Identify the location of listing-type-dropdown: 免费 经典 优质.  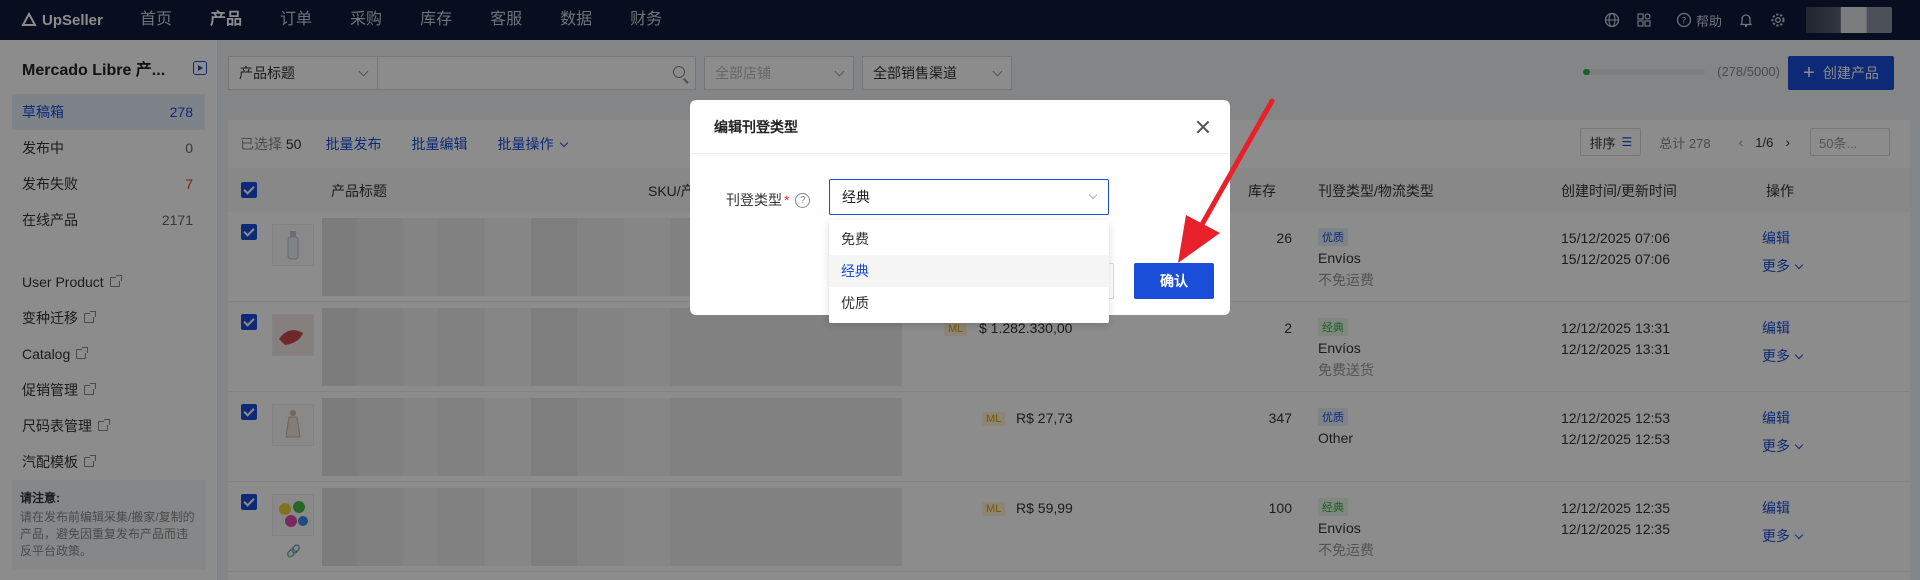
(969, 271).